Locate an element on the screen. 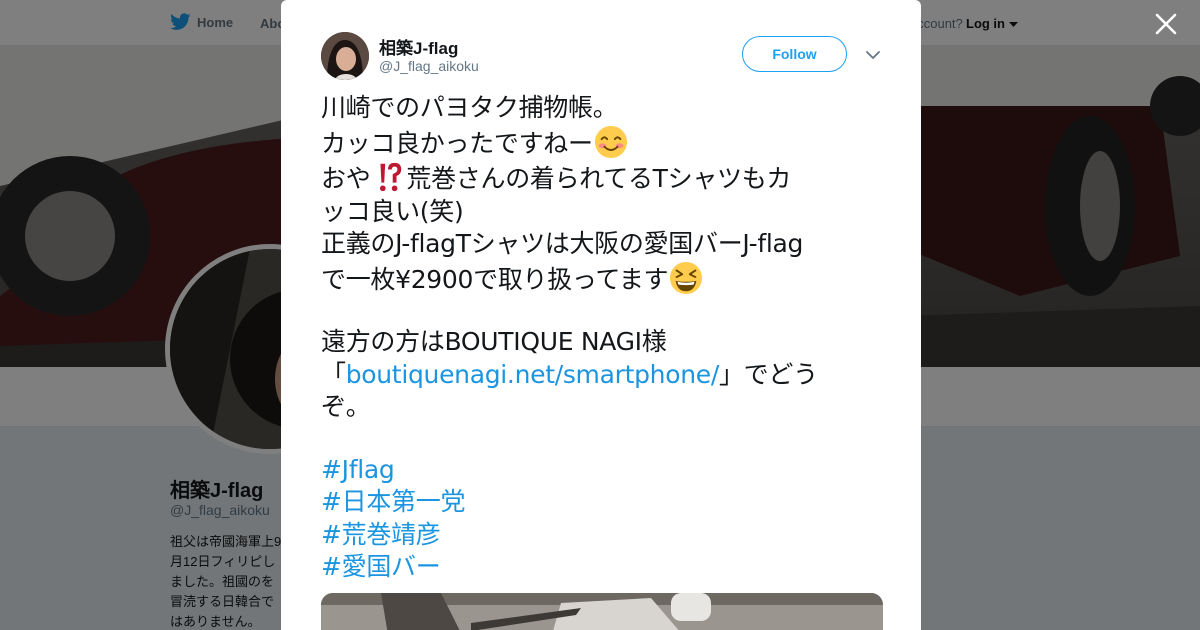 Image resolution: width=1200 pixels, height=630 pixels. tweet-author-avatar is located at coordinates (345, 56).